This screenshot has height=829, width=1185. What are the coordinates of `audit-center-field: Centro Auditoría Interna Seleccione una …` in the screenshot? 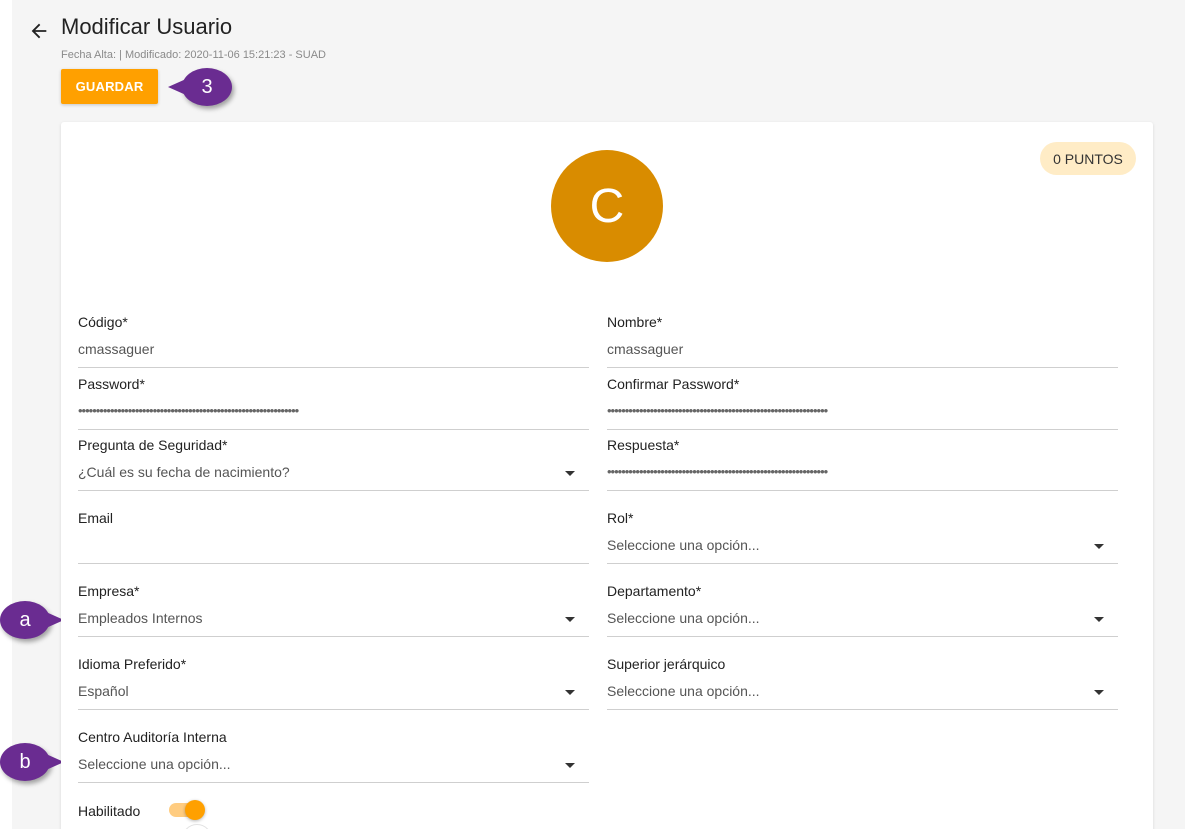 It's located at (333, 756).